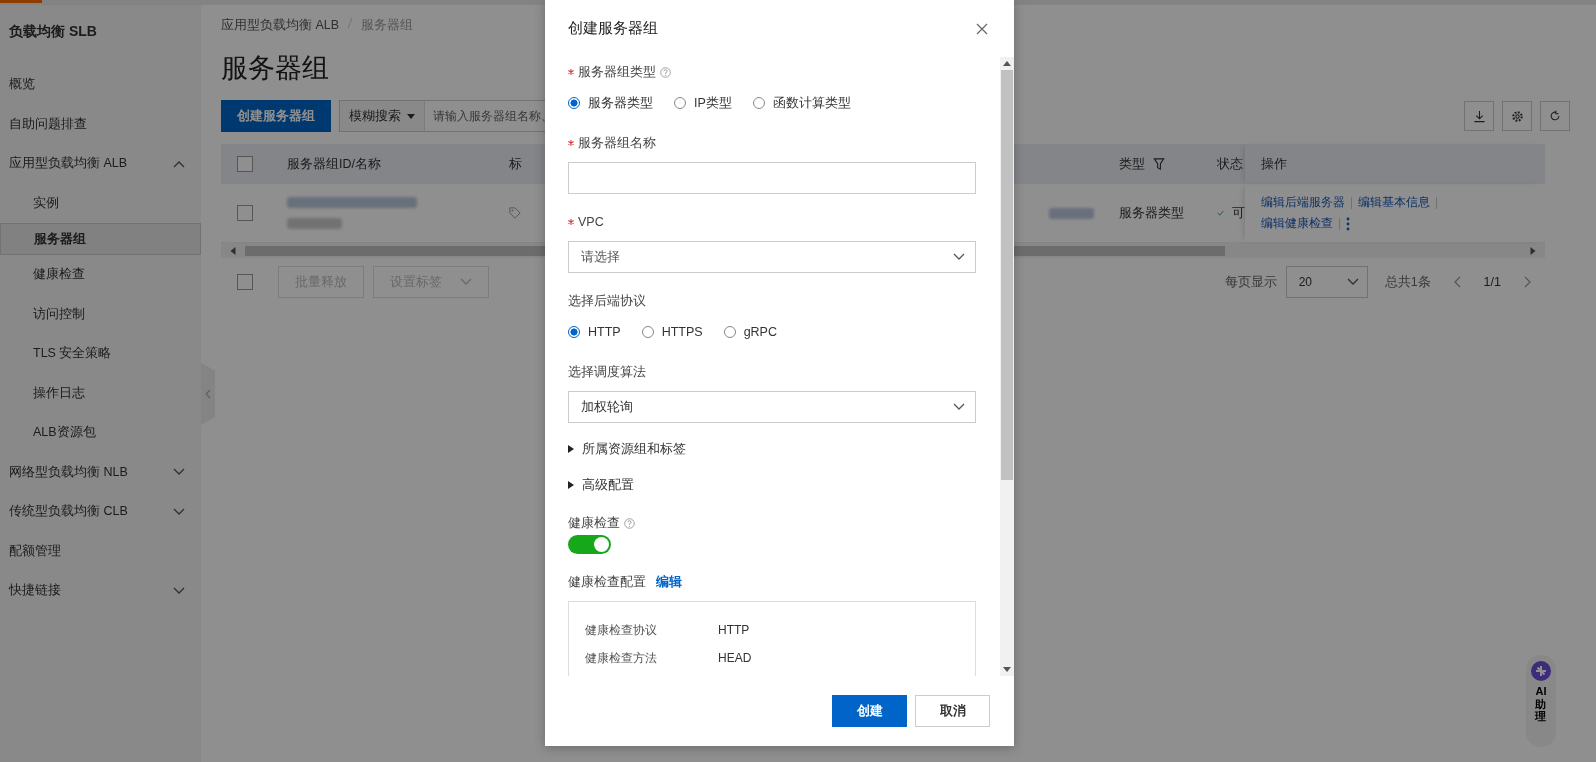 This screenshot has height=762, width=1596. What do you see at coordinates (607, 372) in the screenshot?
I see `field-label: 选择调度算法` at bounding box center [607, 372].